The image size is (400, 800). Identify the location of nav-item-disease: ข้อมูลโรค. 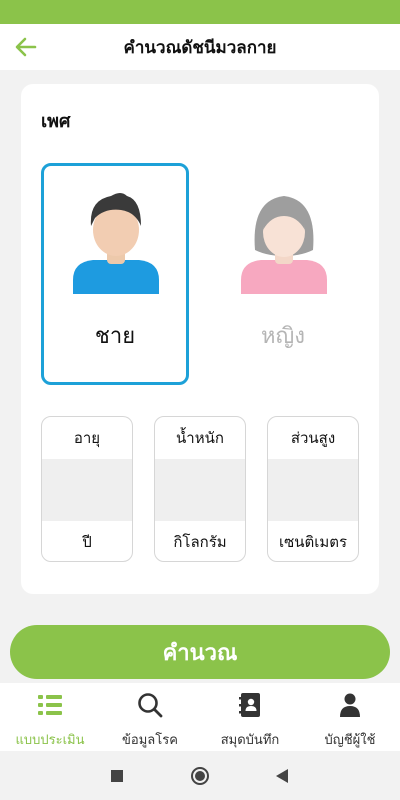
(150, 717).